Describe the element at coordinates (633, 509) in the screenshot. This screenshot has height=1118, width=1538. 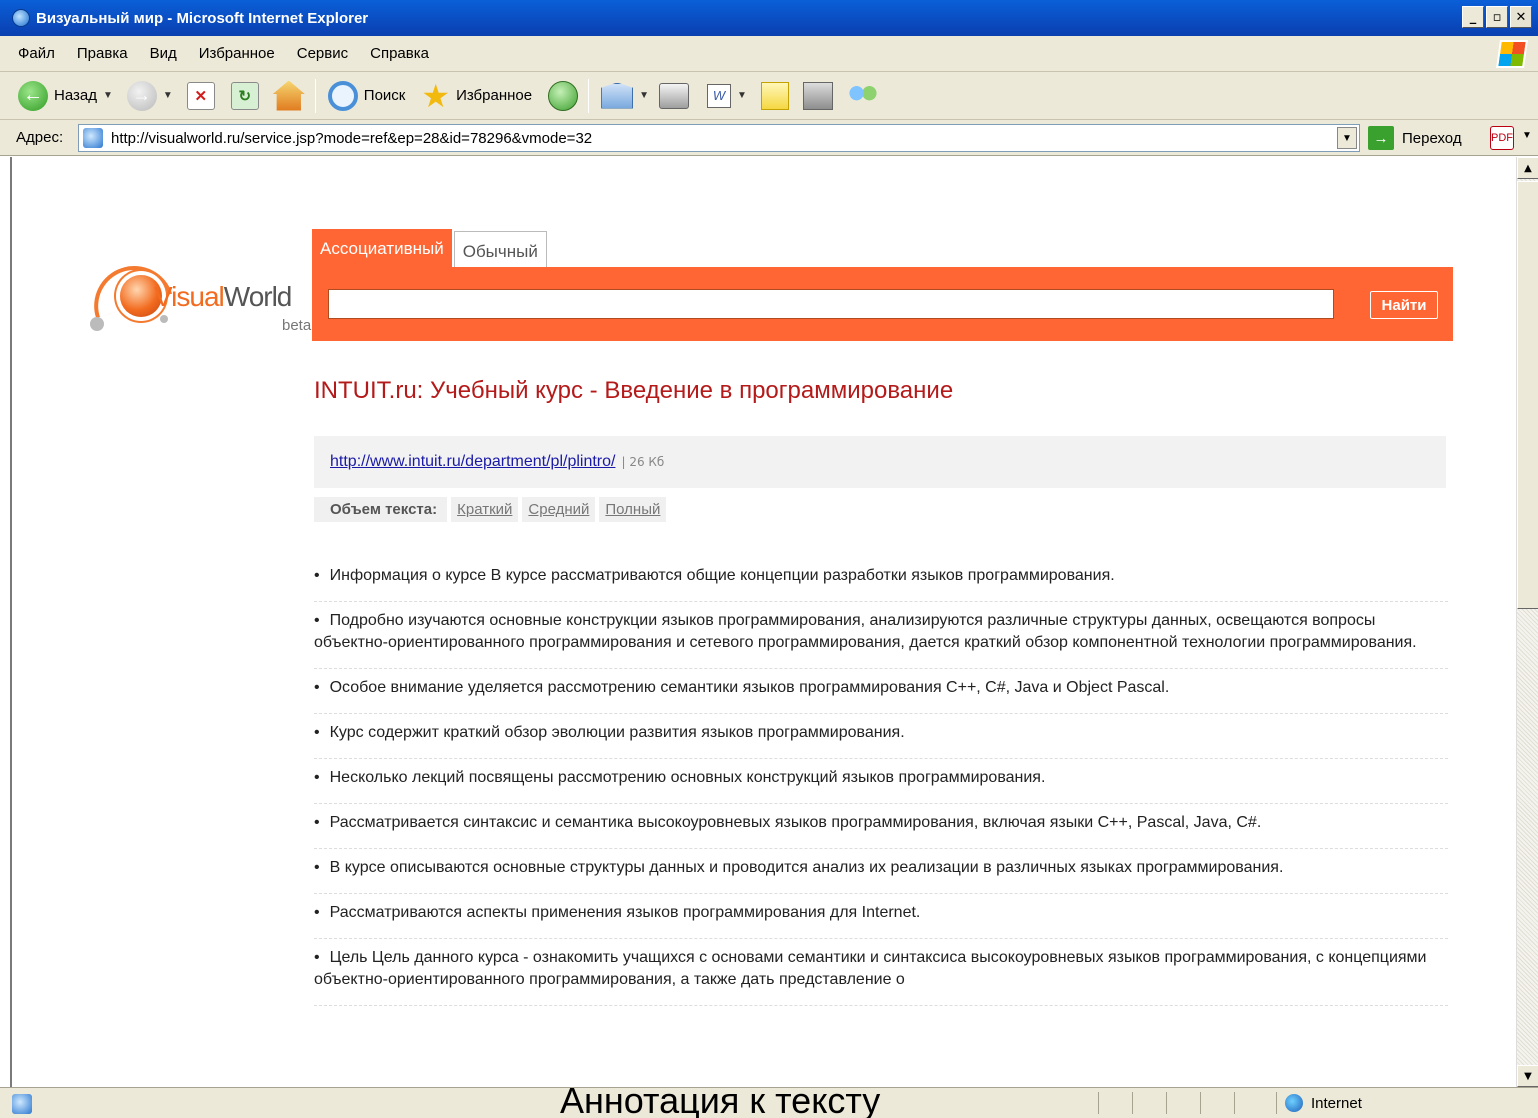
I see `volume-full-link: Полный` at that location.